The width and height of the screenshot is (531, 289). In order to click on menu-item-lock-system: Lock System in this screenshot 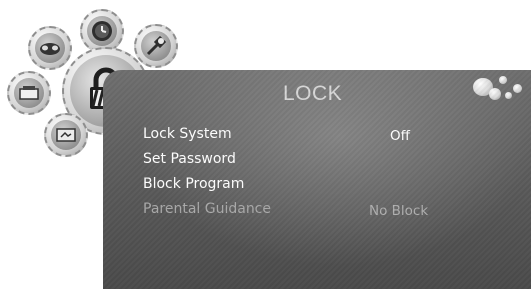, I will do `click(187, 134)`.